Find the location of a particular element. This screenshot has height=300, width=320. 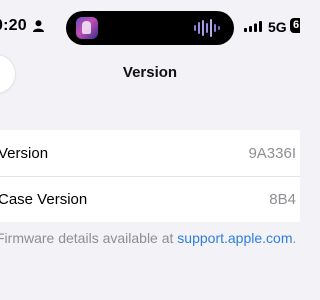

page-title: Version is located at coordinates (150, 72).